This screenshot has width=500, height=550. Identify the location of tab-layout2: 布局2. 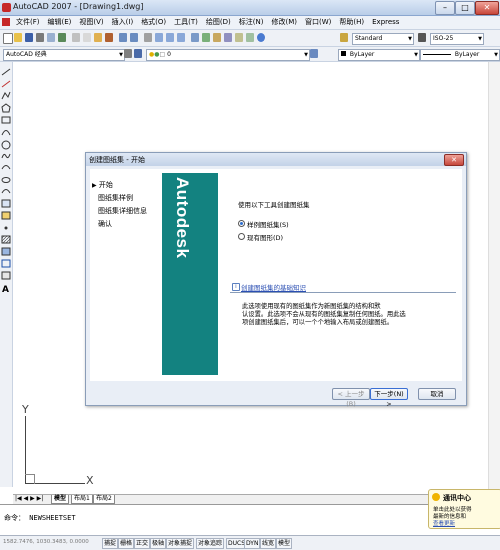
(104, 499).